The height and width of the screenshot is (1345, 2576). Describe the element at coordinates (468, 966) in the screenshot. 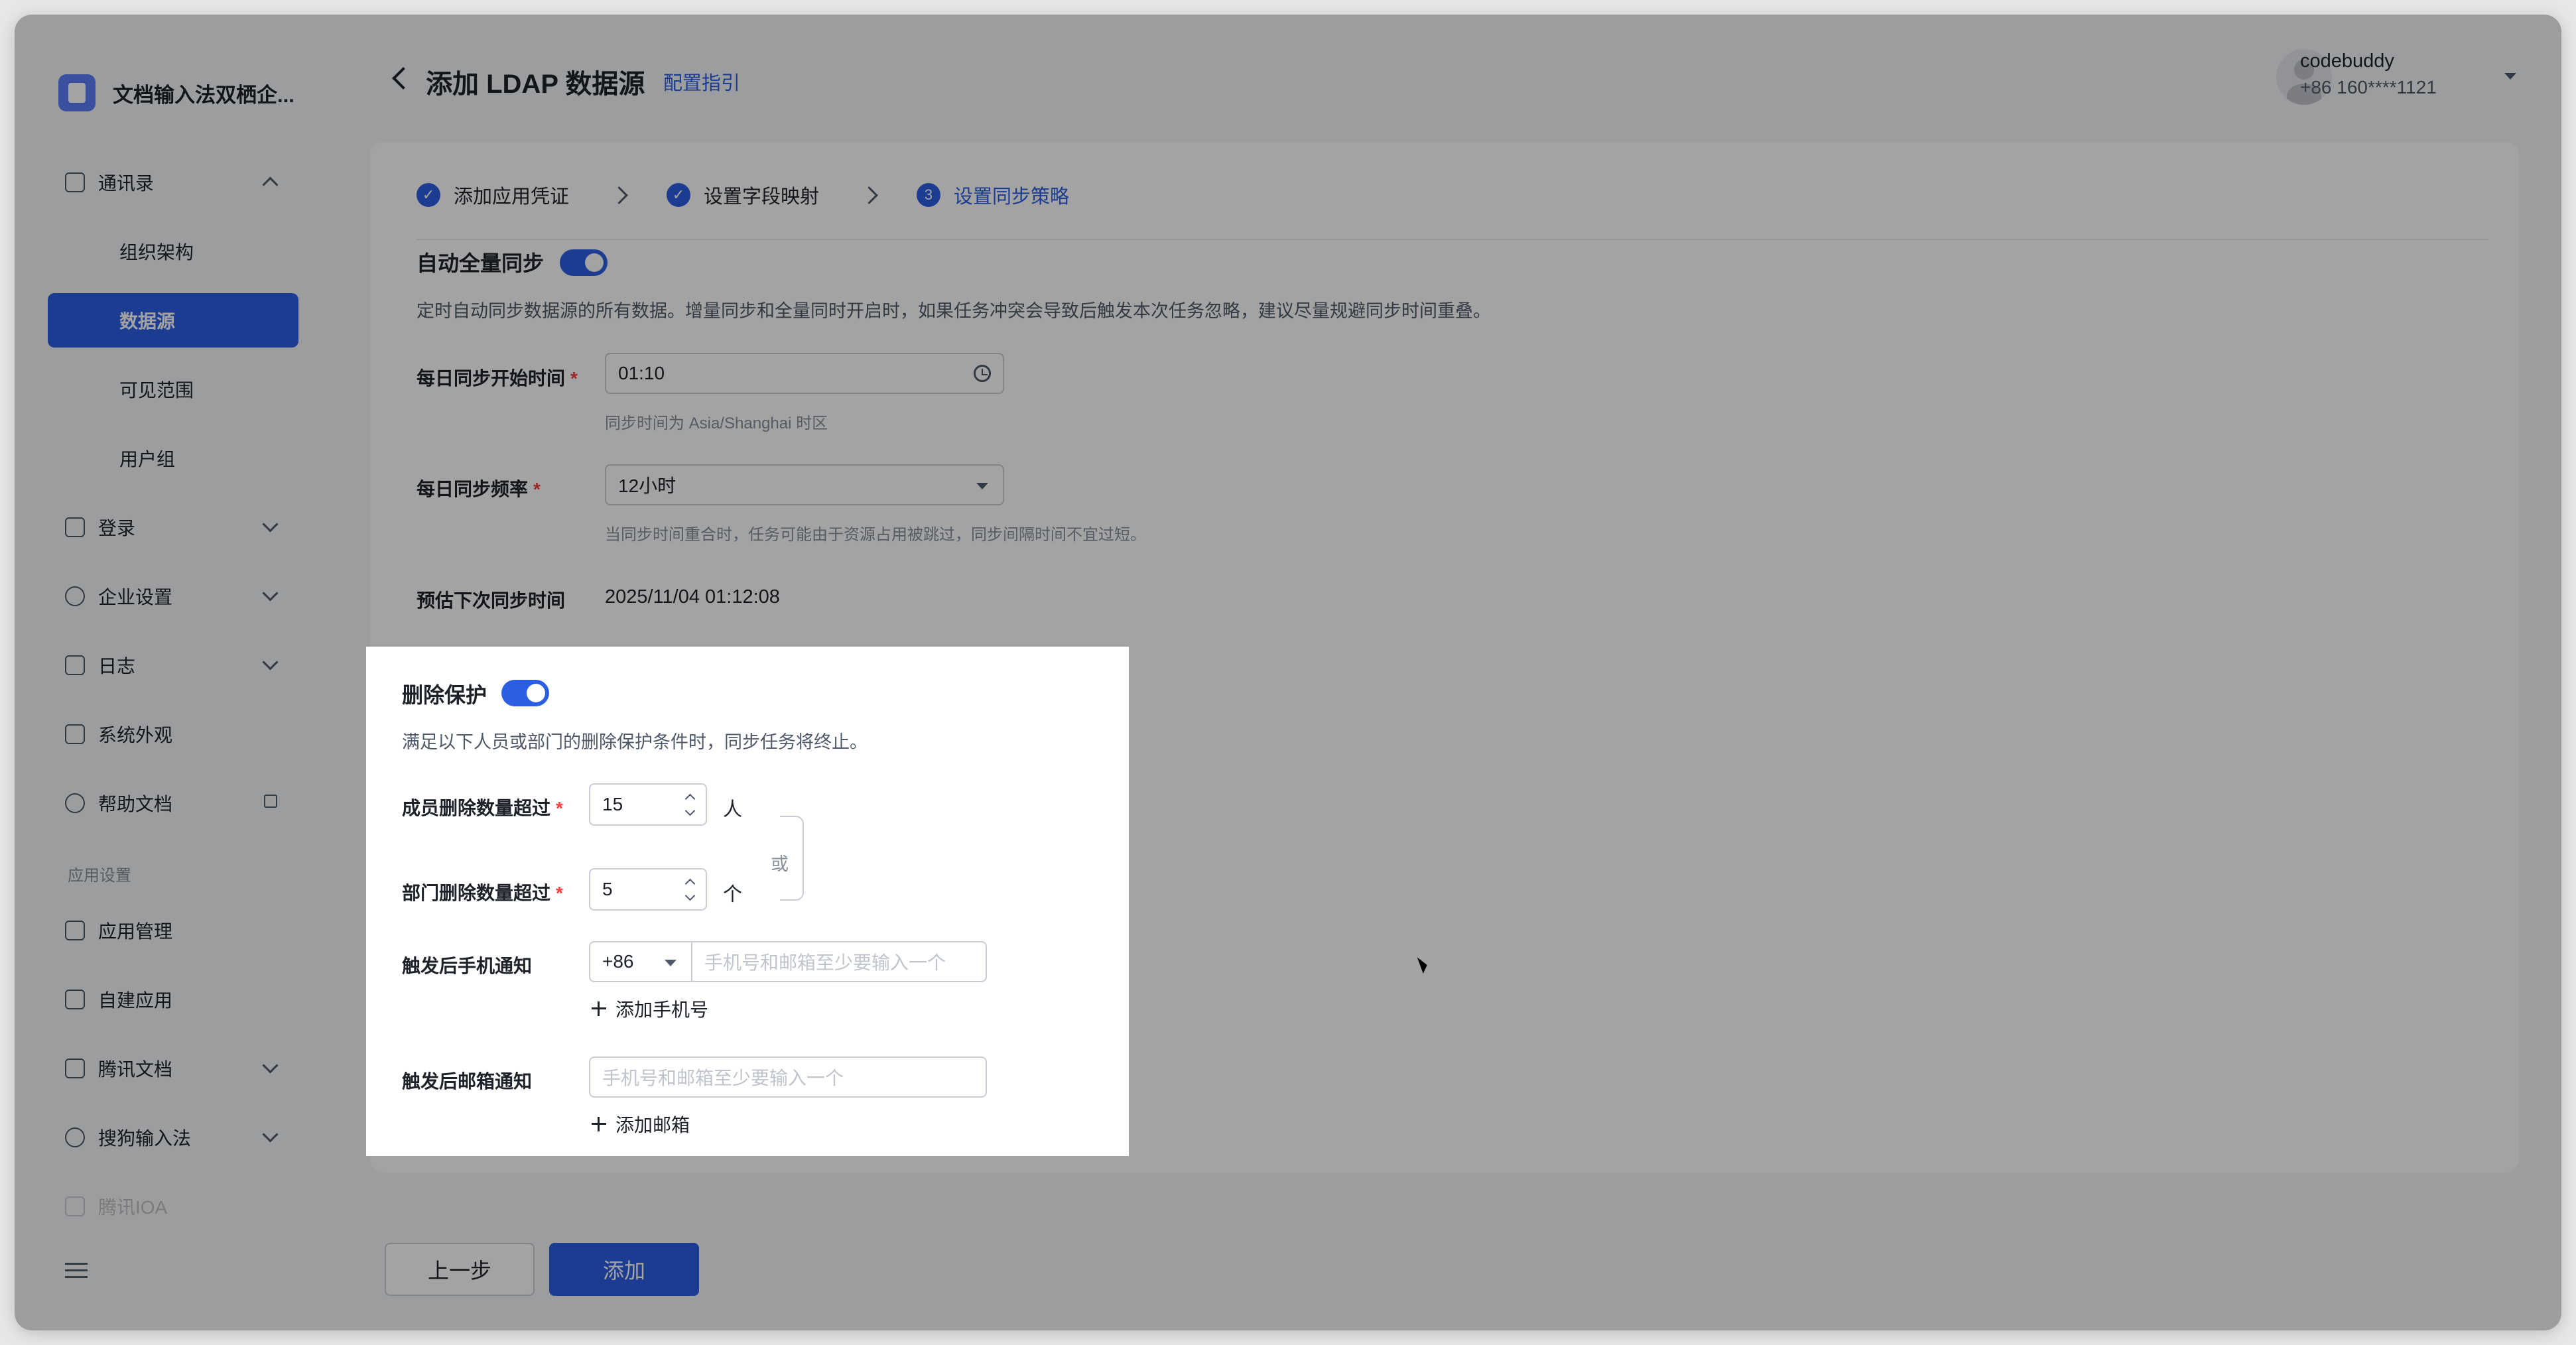

I see `phone-notify-label: 触发后手机通知` at that location.